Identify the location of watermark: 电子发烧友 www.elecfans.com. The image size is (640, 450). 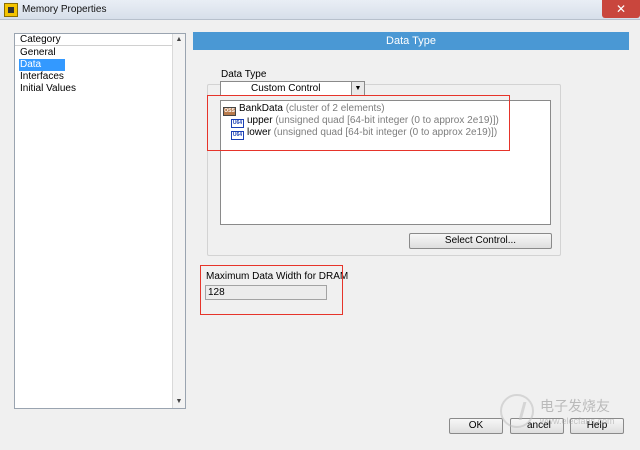
(565, 414).